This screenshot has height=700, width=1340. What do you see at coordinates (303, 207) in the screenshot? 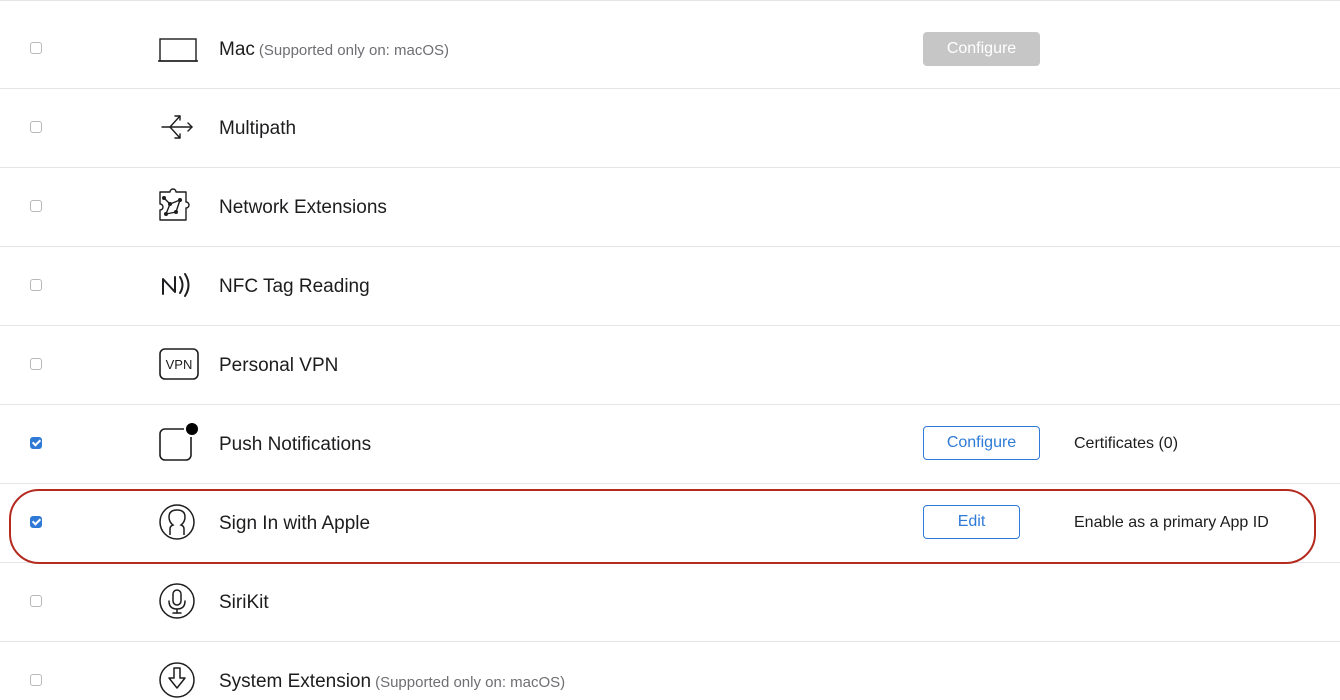
I see `capability-name: Network Extensions` at bounding box center [303, 207].